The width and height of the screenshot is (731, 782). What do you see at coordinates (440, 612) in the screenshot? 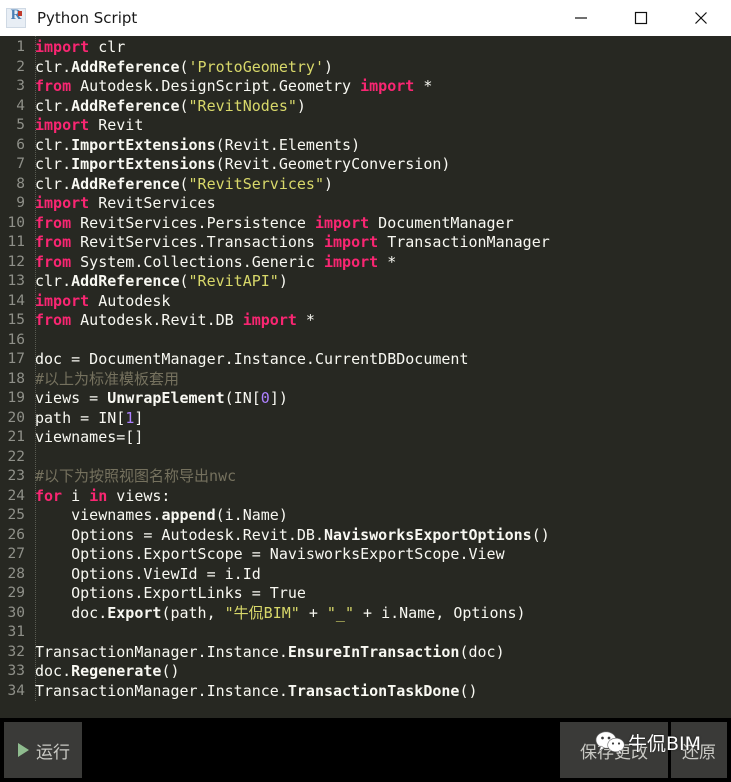
I see `code-token: + i.Name, Options)` at bounding box center [440, 612].